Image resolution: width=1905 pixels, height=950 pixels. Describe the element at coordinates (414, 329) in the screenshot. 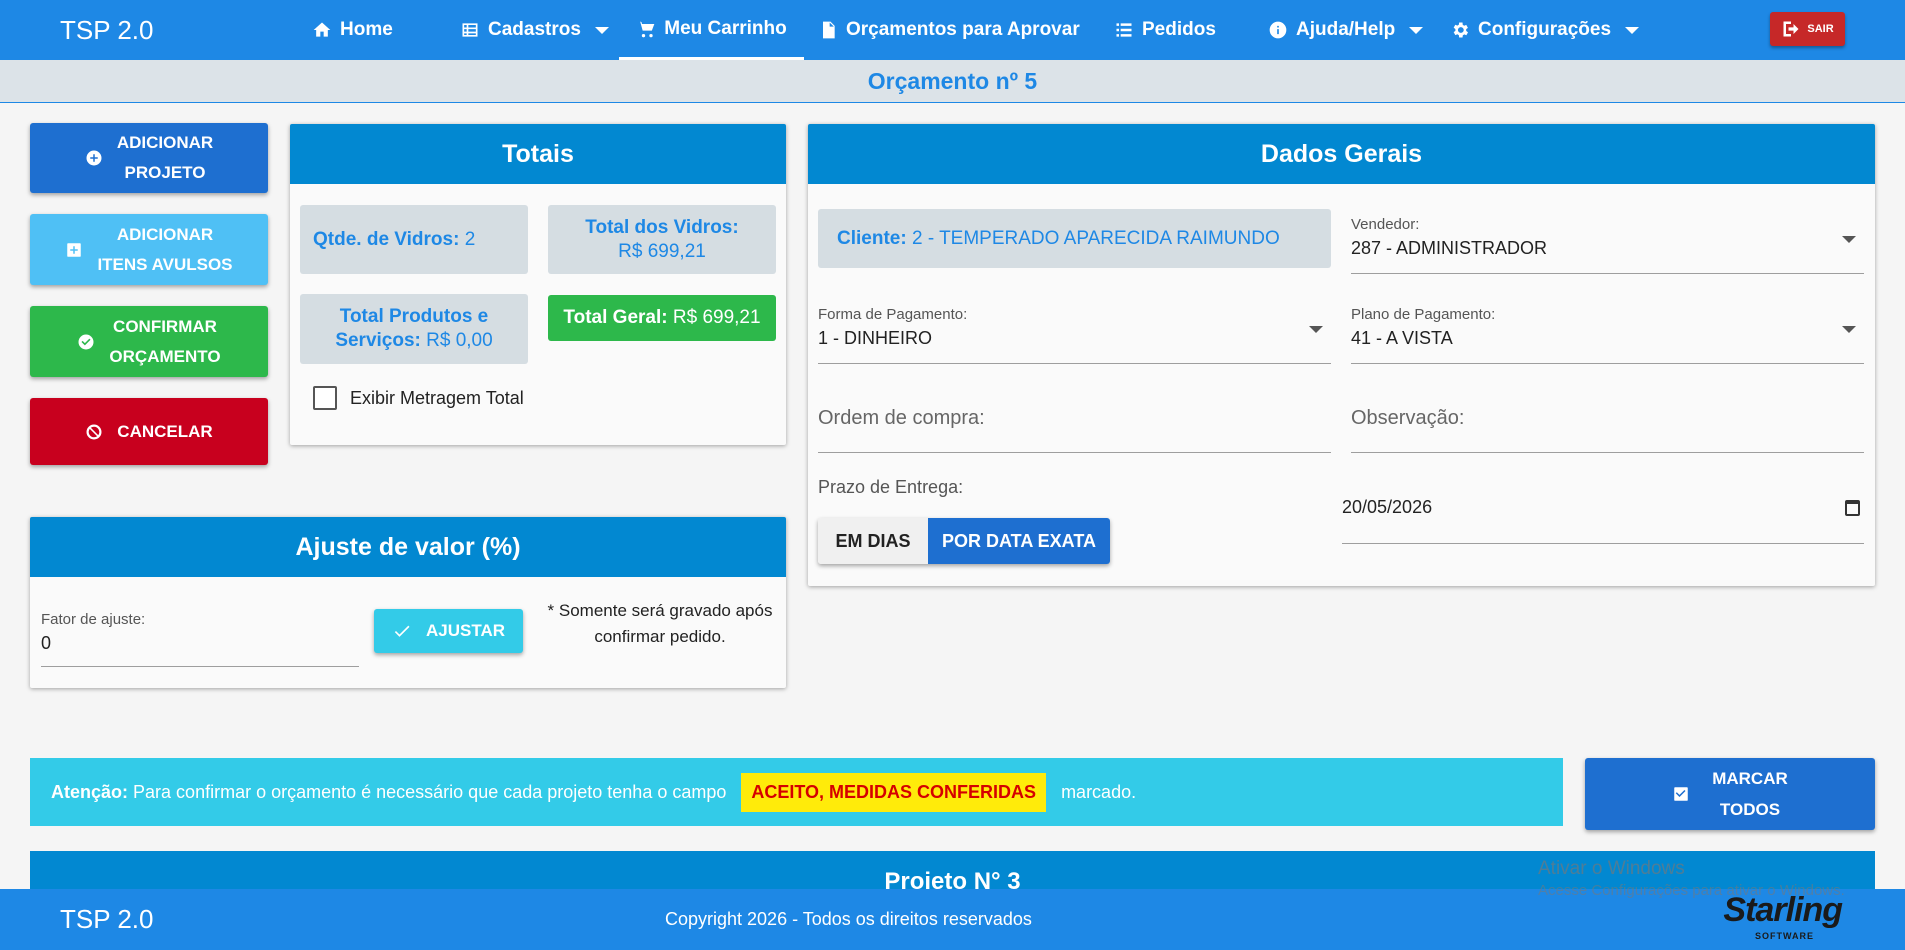

I see `total-produtos-box: Total Produtos e Serviços: R$ 0,00` at that location.